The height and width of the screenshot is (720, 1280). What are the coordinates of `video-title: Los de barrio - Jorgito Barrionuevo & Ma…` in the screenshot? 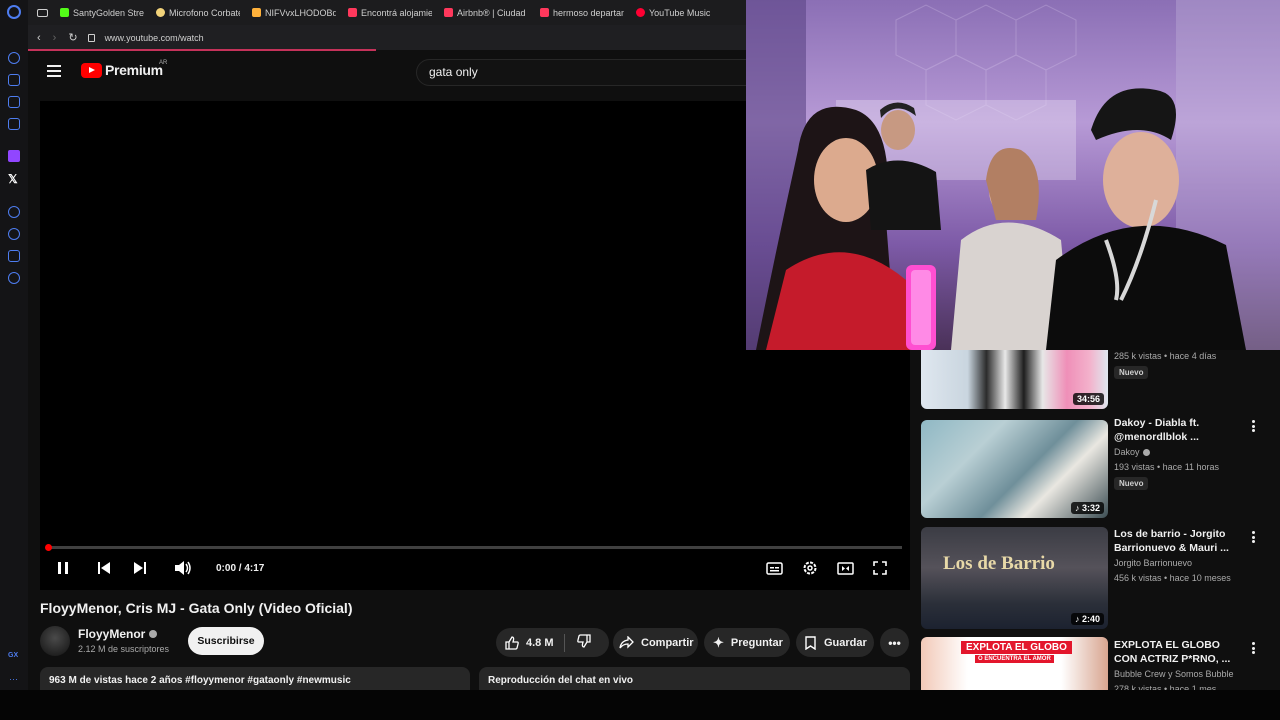 It's located at (1177, 541).